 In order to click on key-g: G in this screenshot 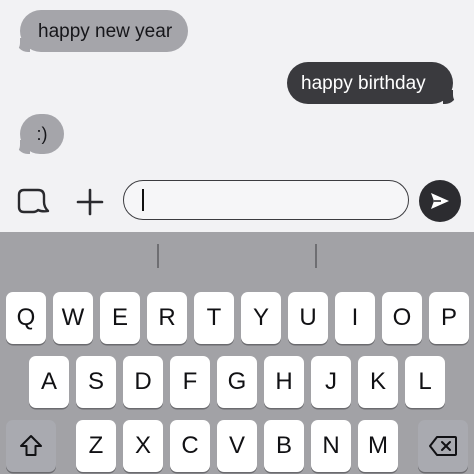, I will do `click(237, 382)`.